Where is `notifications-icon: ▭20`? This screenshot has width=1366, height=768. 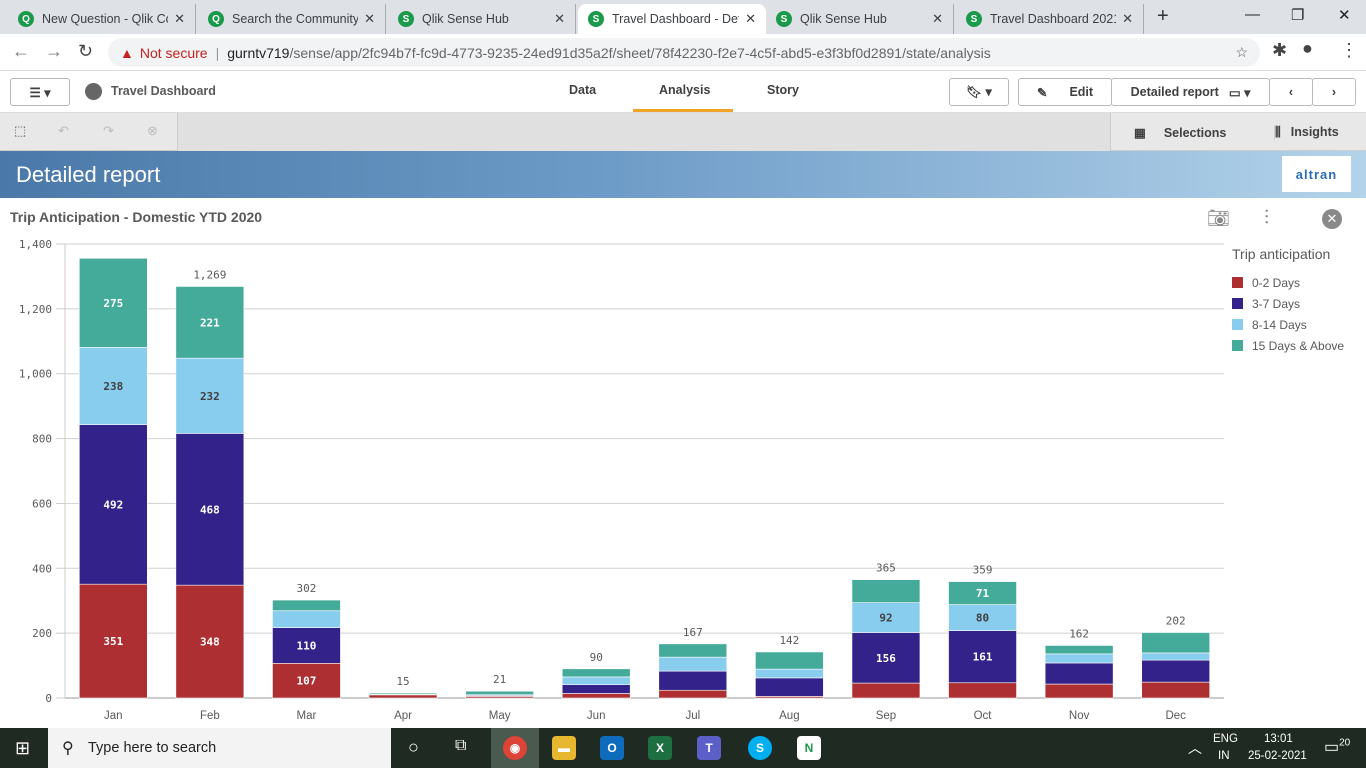 notifications-icon: ▭20 is located at coordinates (1337, 747).